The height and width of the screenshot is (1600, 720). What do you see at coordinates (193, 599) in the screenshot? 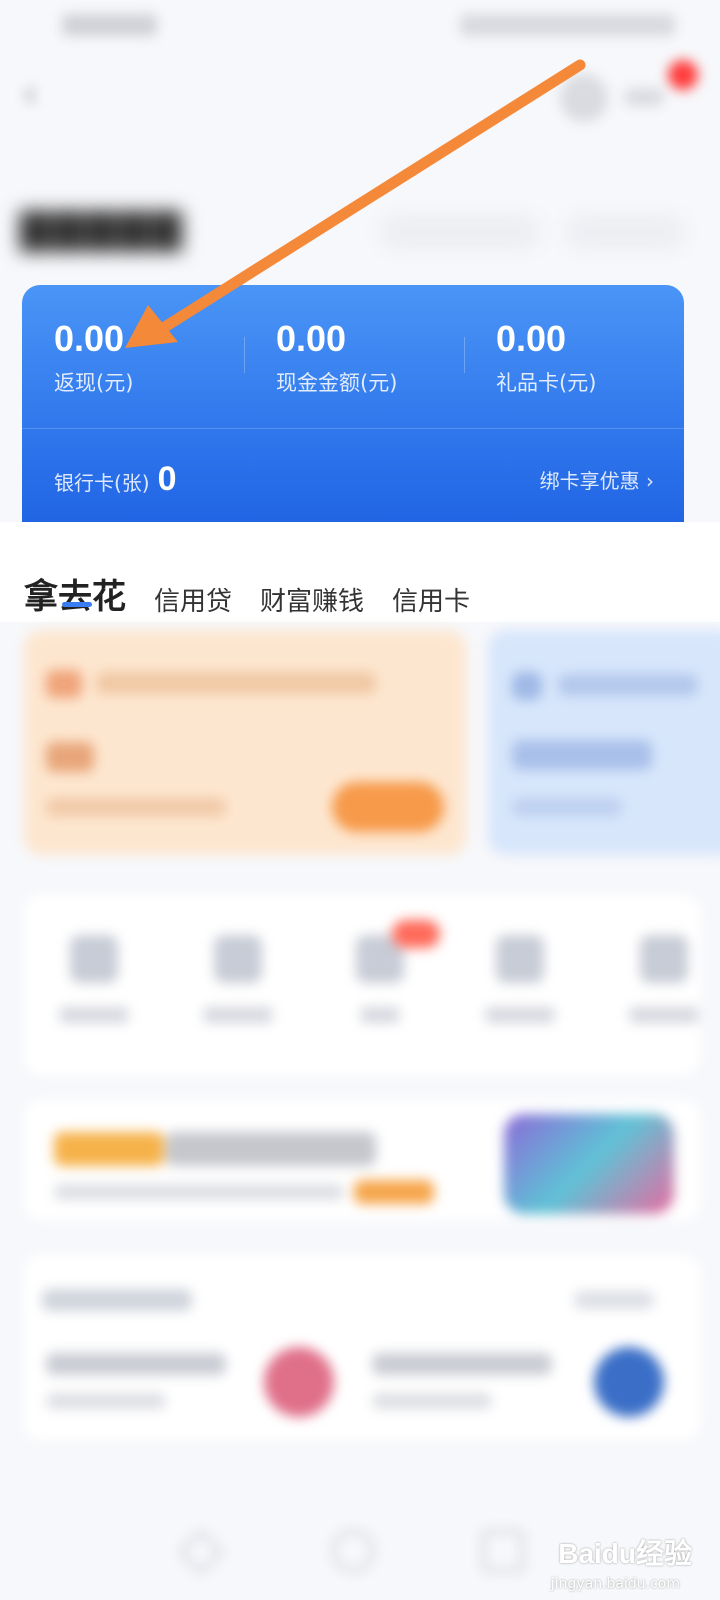
I see `tab-credit-loan: 信用贷` at bounding box center [193, 599].